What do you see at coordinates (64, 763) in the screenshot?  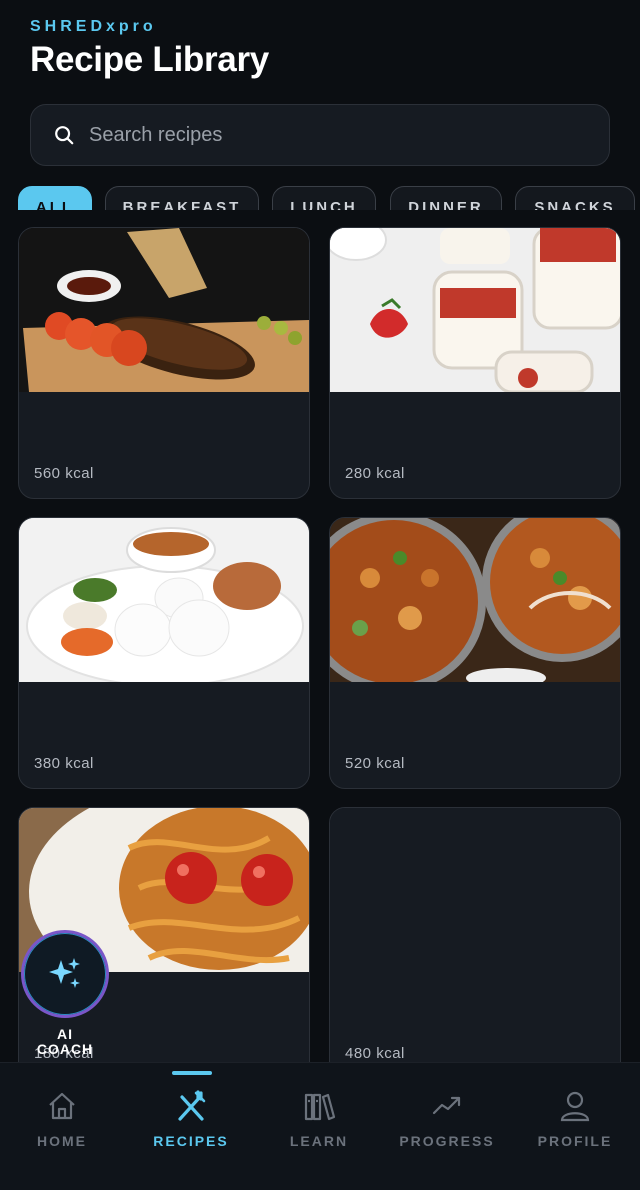 I see `recipe-kcal: 380 kcal` at bounding box center [64, 763].